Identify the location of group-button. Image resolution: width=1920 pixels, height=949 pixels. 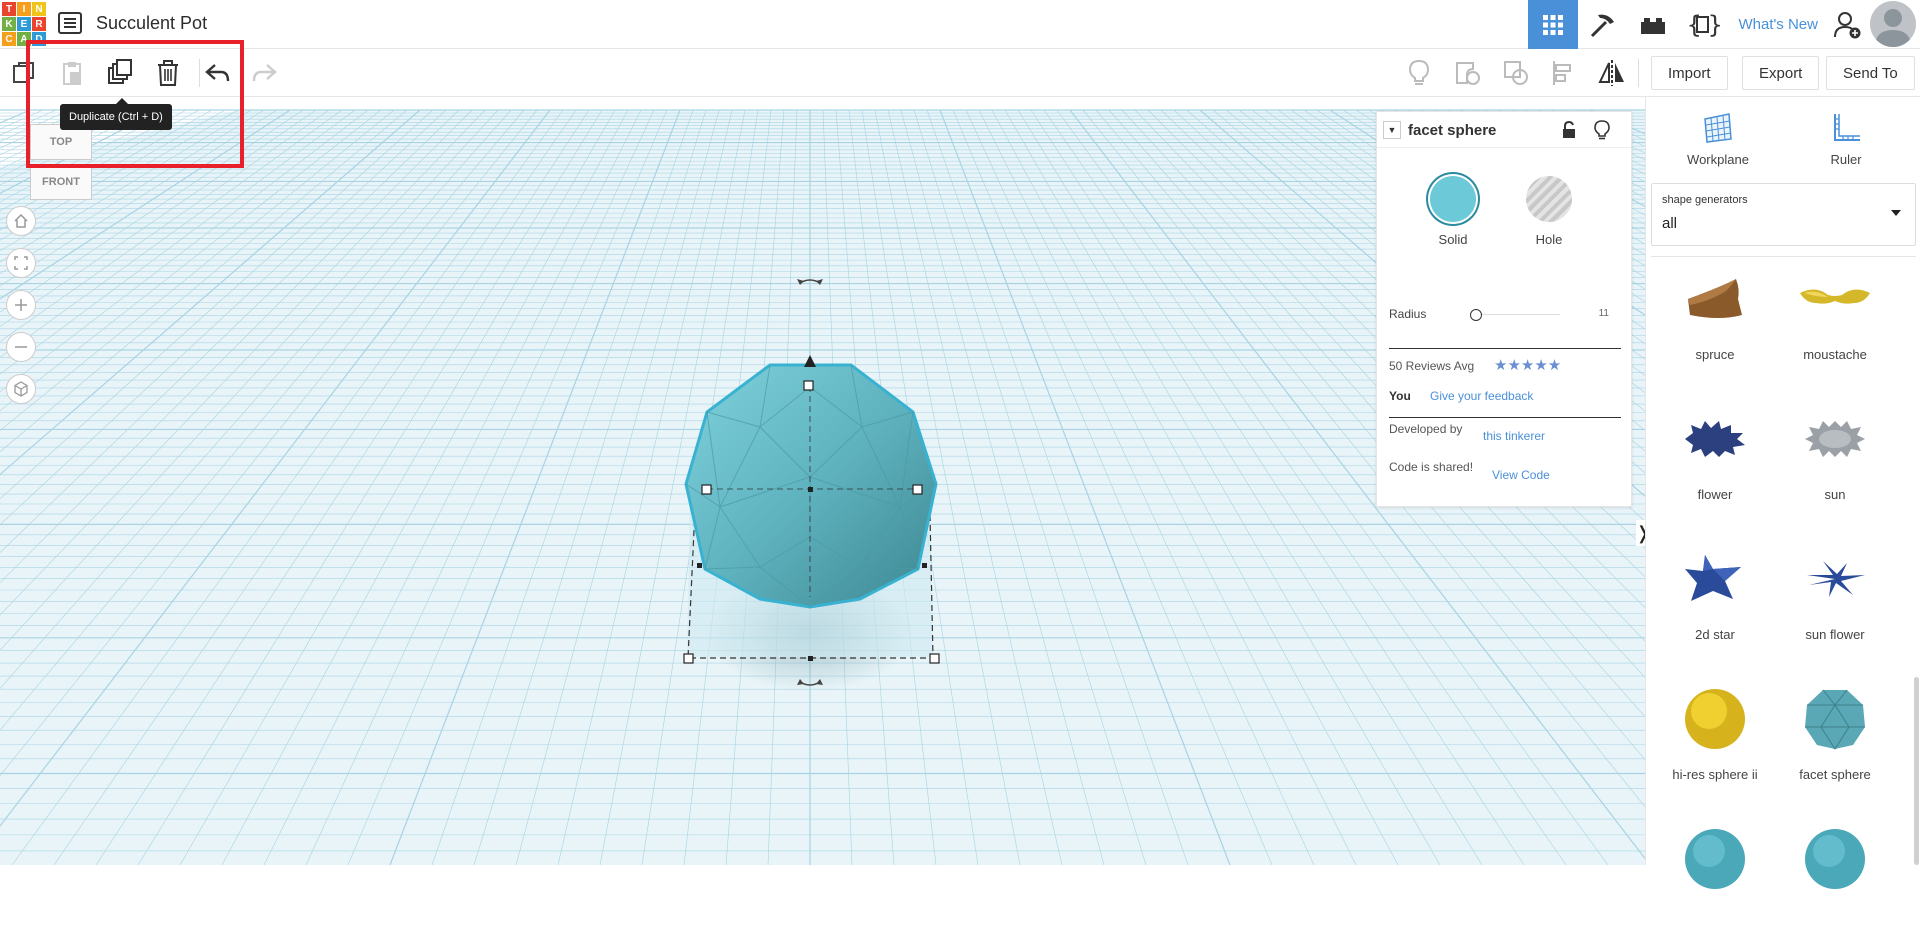
(1467, 73).